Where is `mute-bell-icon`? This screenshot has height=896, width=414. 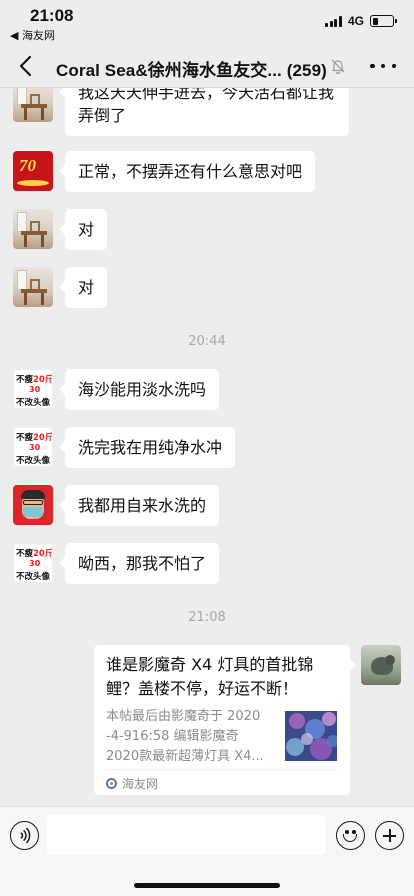 mute-bell-icon is located at coordinates (338, 66).